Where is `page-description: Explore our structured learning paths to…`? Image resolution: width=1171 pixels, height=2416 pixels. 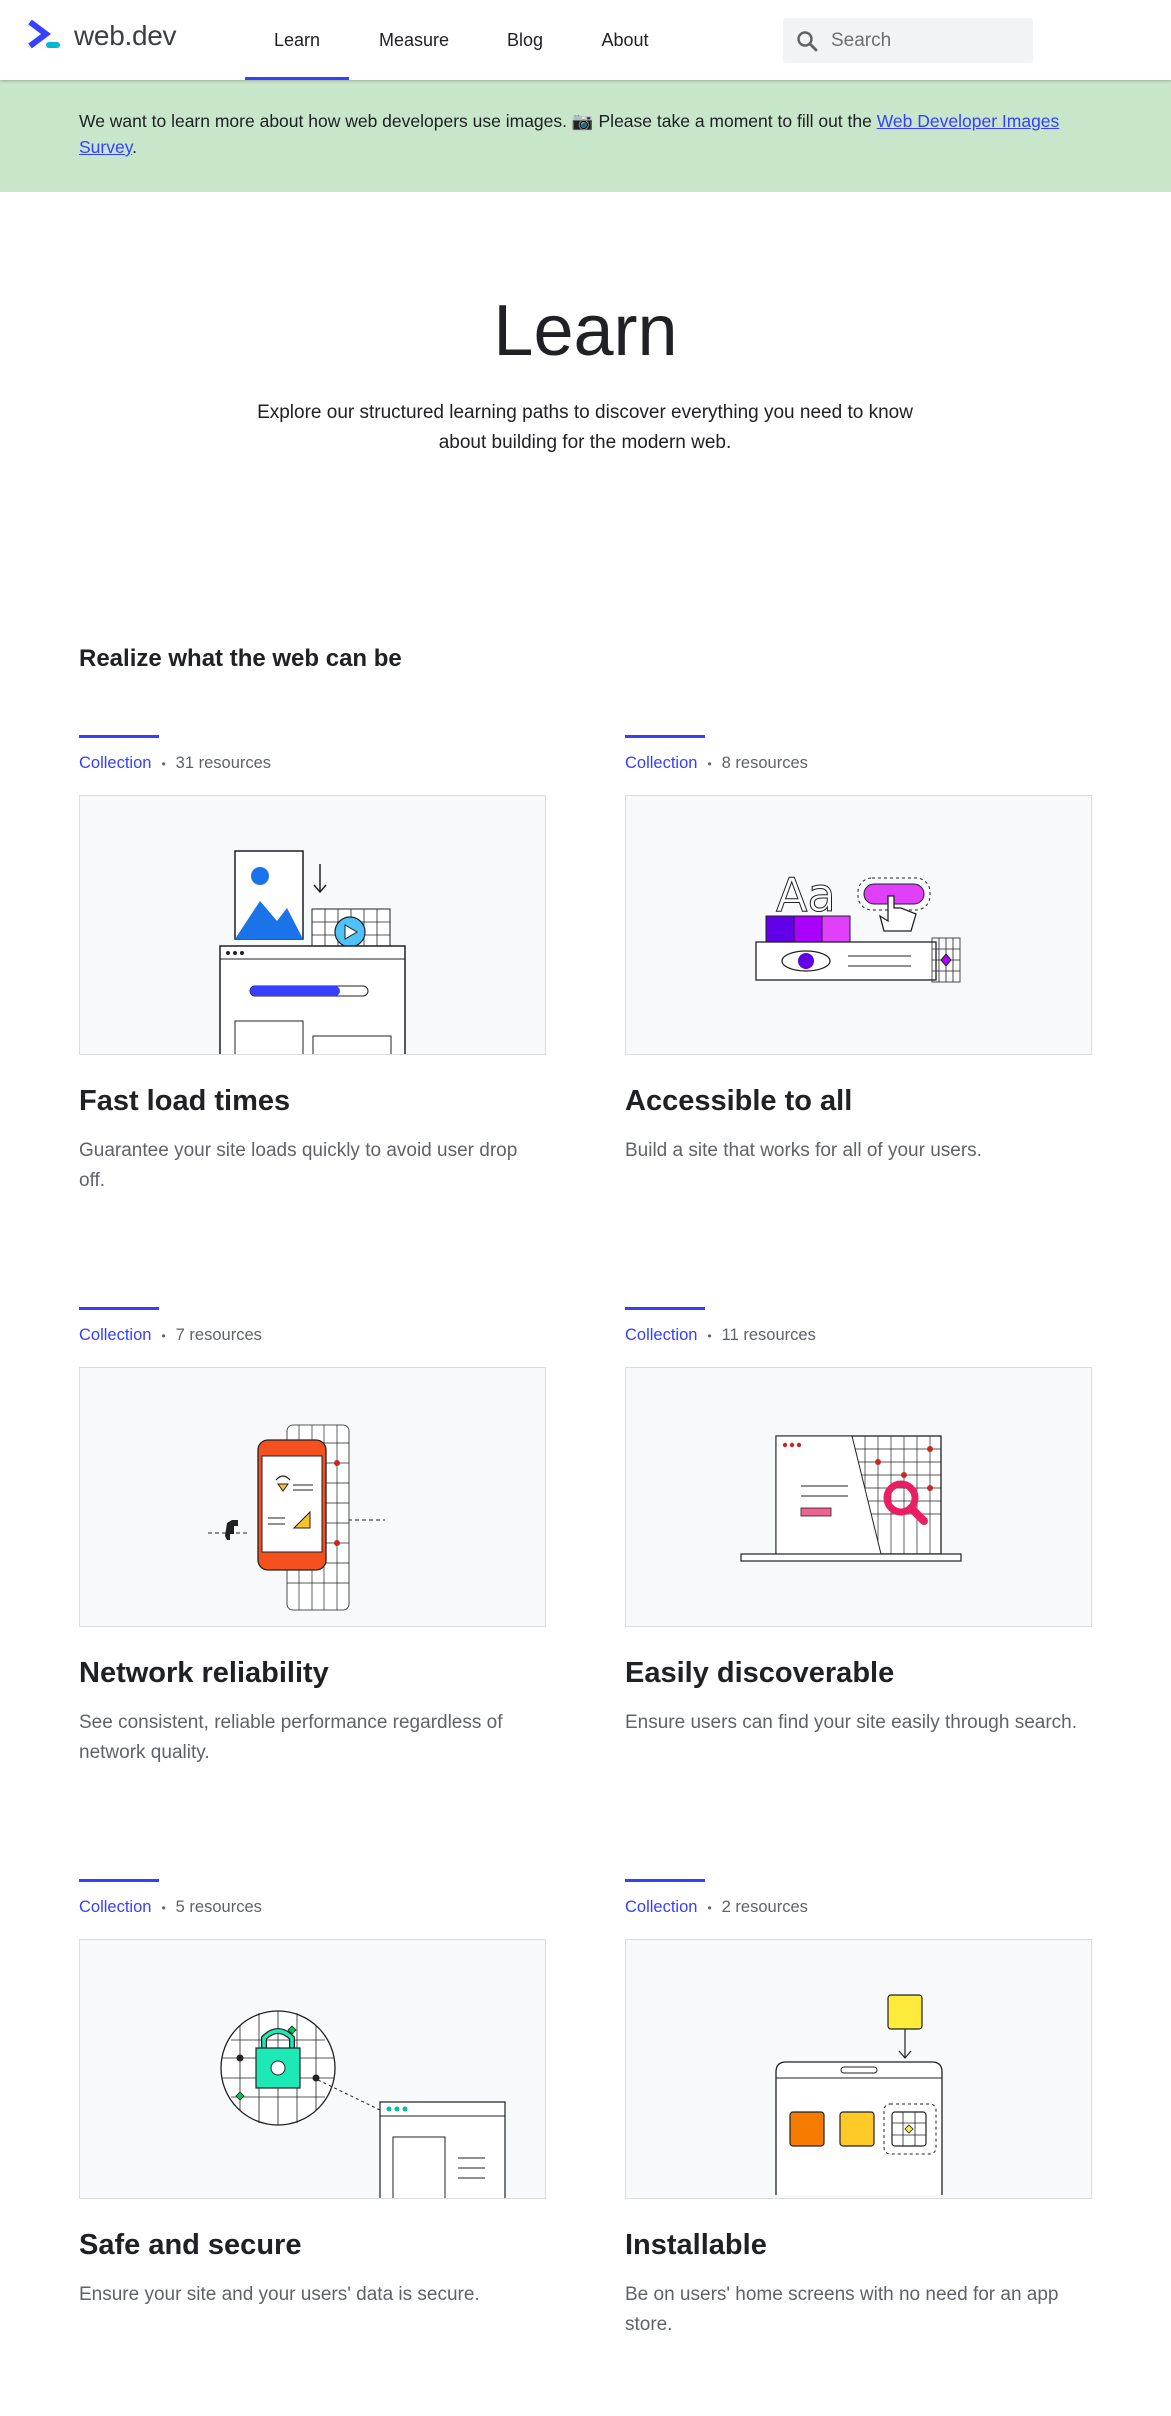 page-description: Explore our structured learning paths to… is located at coordinates (585, 427).